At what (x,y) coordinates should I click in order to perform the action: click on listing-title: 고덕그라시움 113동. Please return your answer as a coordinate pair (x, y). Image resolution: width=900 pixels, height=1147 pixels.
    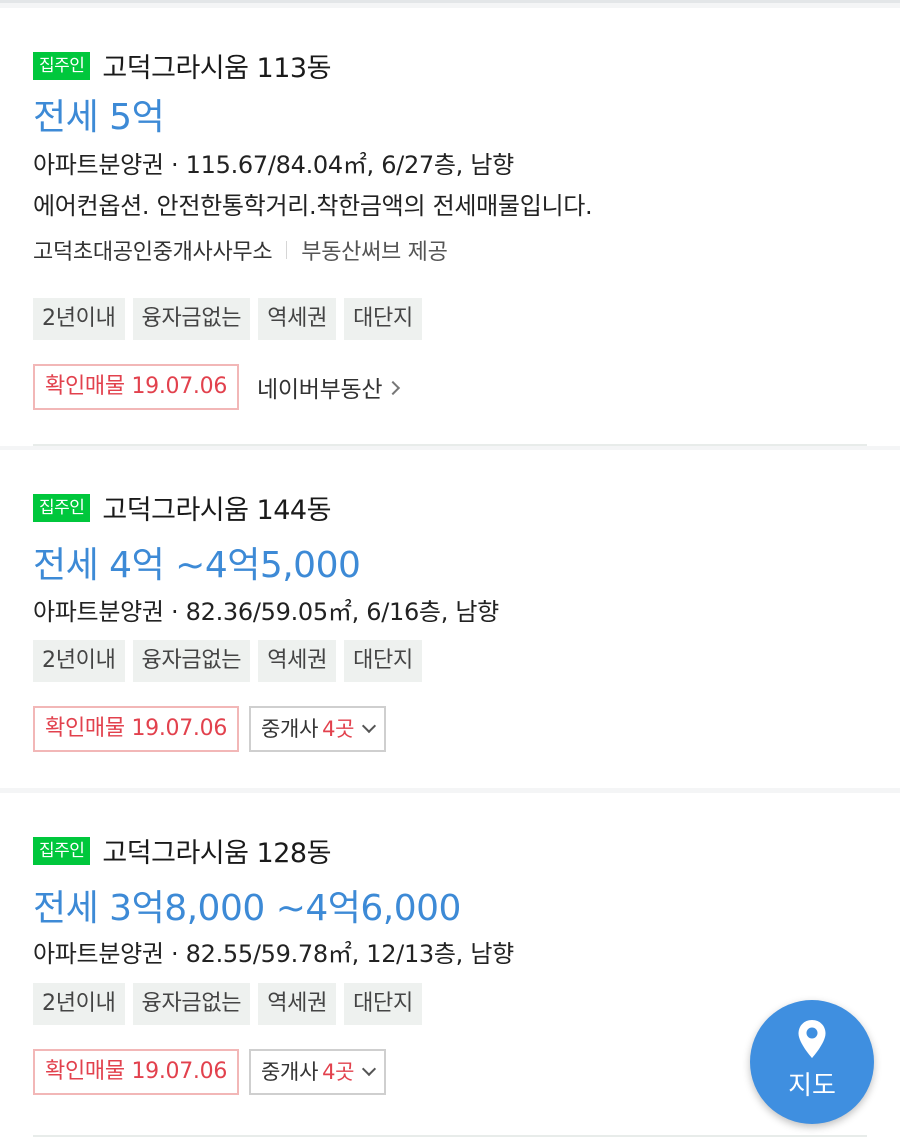
    Looking at the image, I should click on (216, 68).